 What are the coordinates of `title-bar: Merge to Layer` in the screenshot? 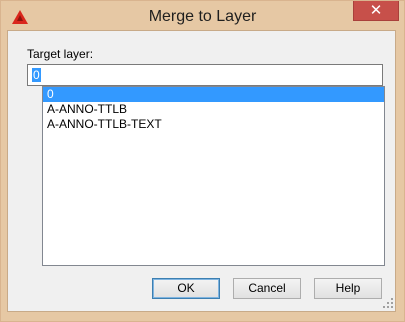 It's located at (202, 16).